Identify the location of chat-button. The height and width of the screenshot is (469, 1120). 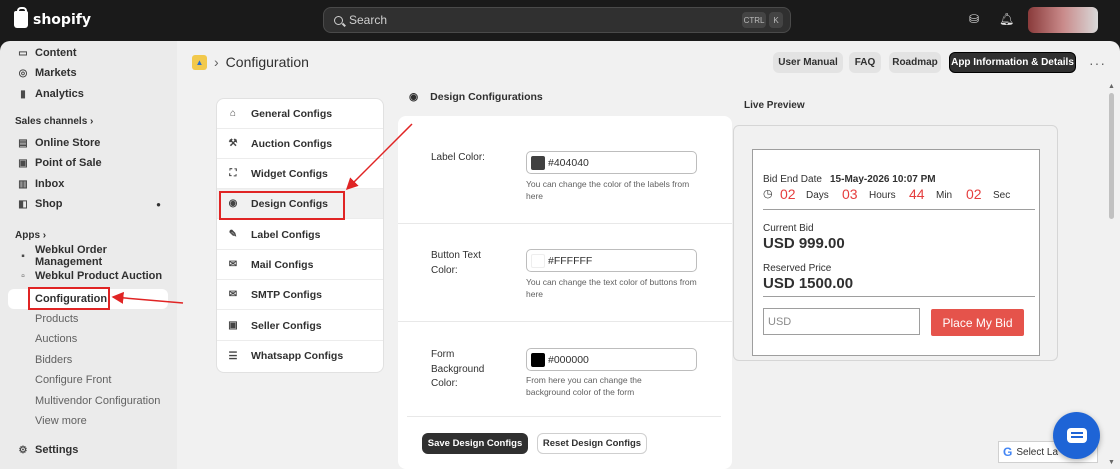
(1076, 435).